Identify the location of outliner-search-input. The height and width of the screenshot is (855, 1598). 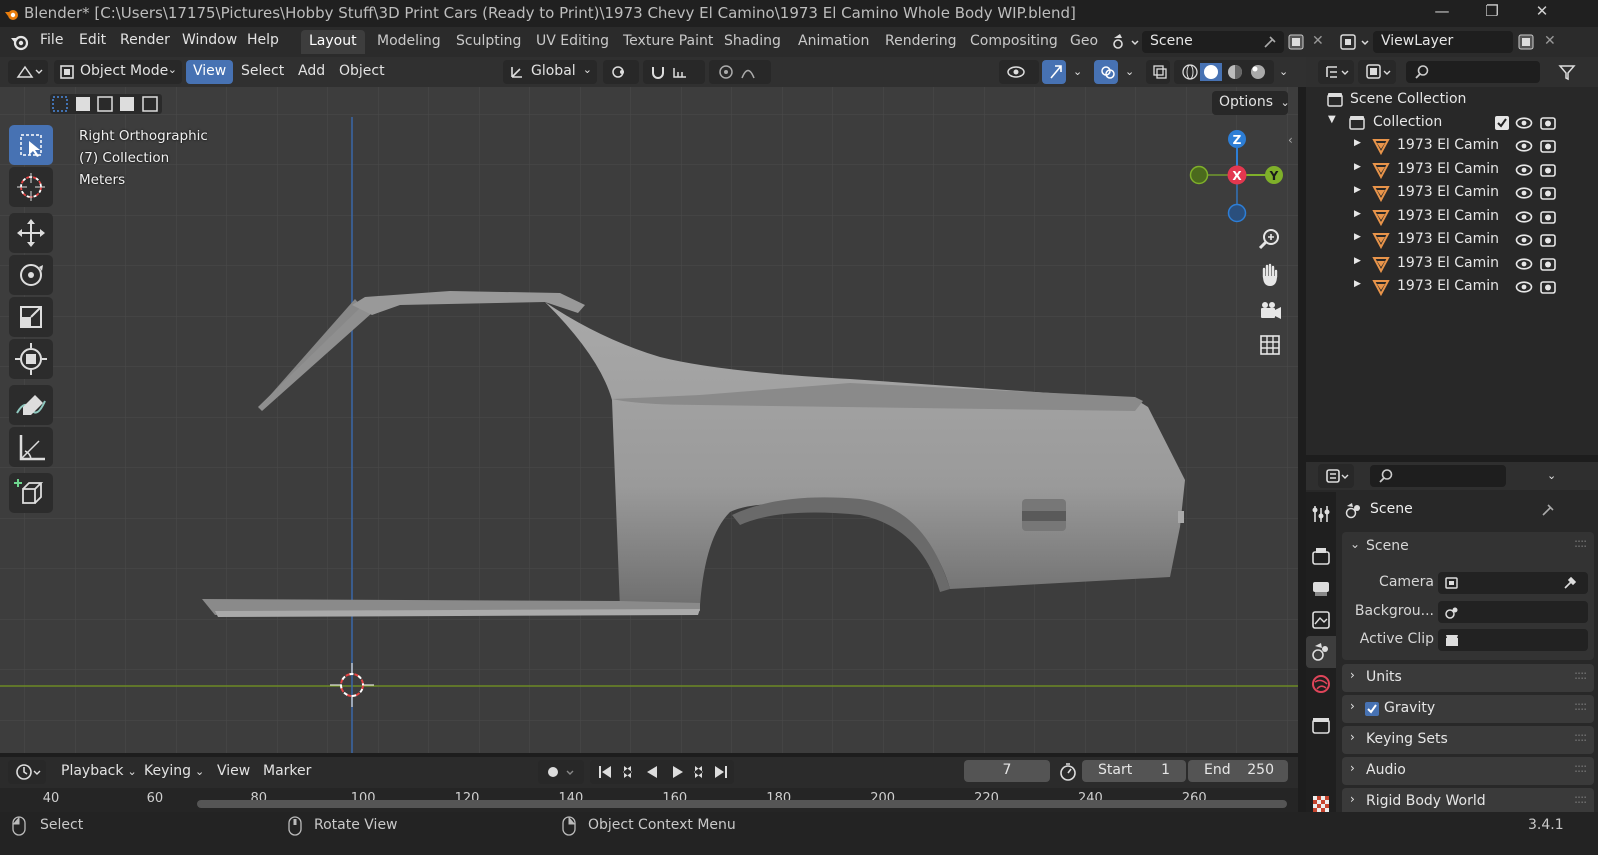
(1473, 72).